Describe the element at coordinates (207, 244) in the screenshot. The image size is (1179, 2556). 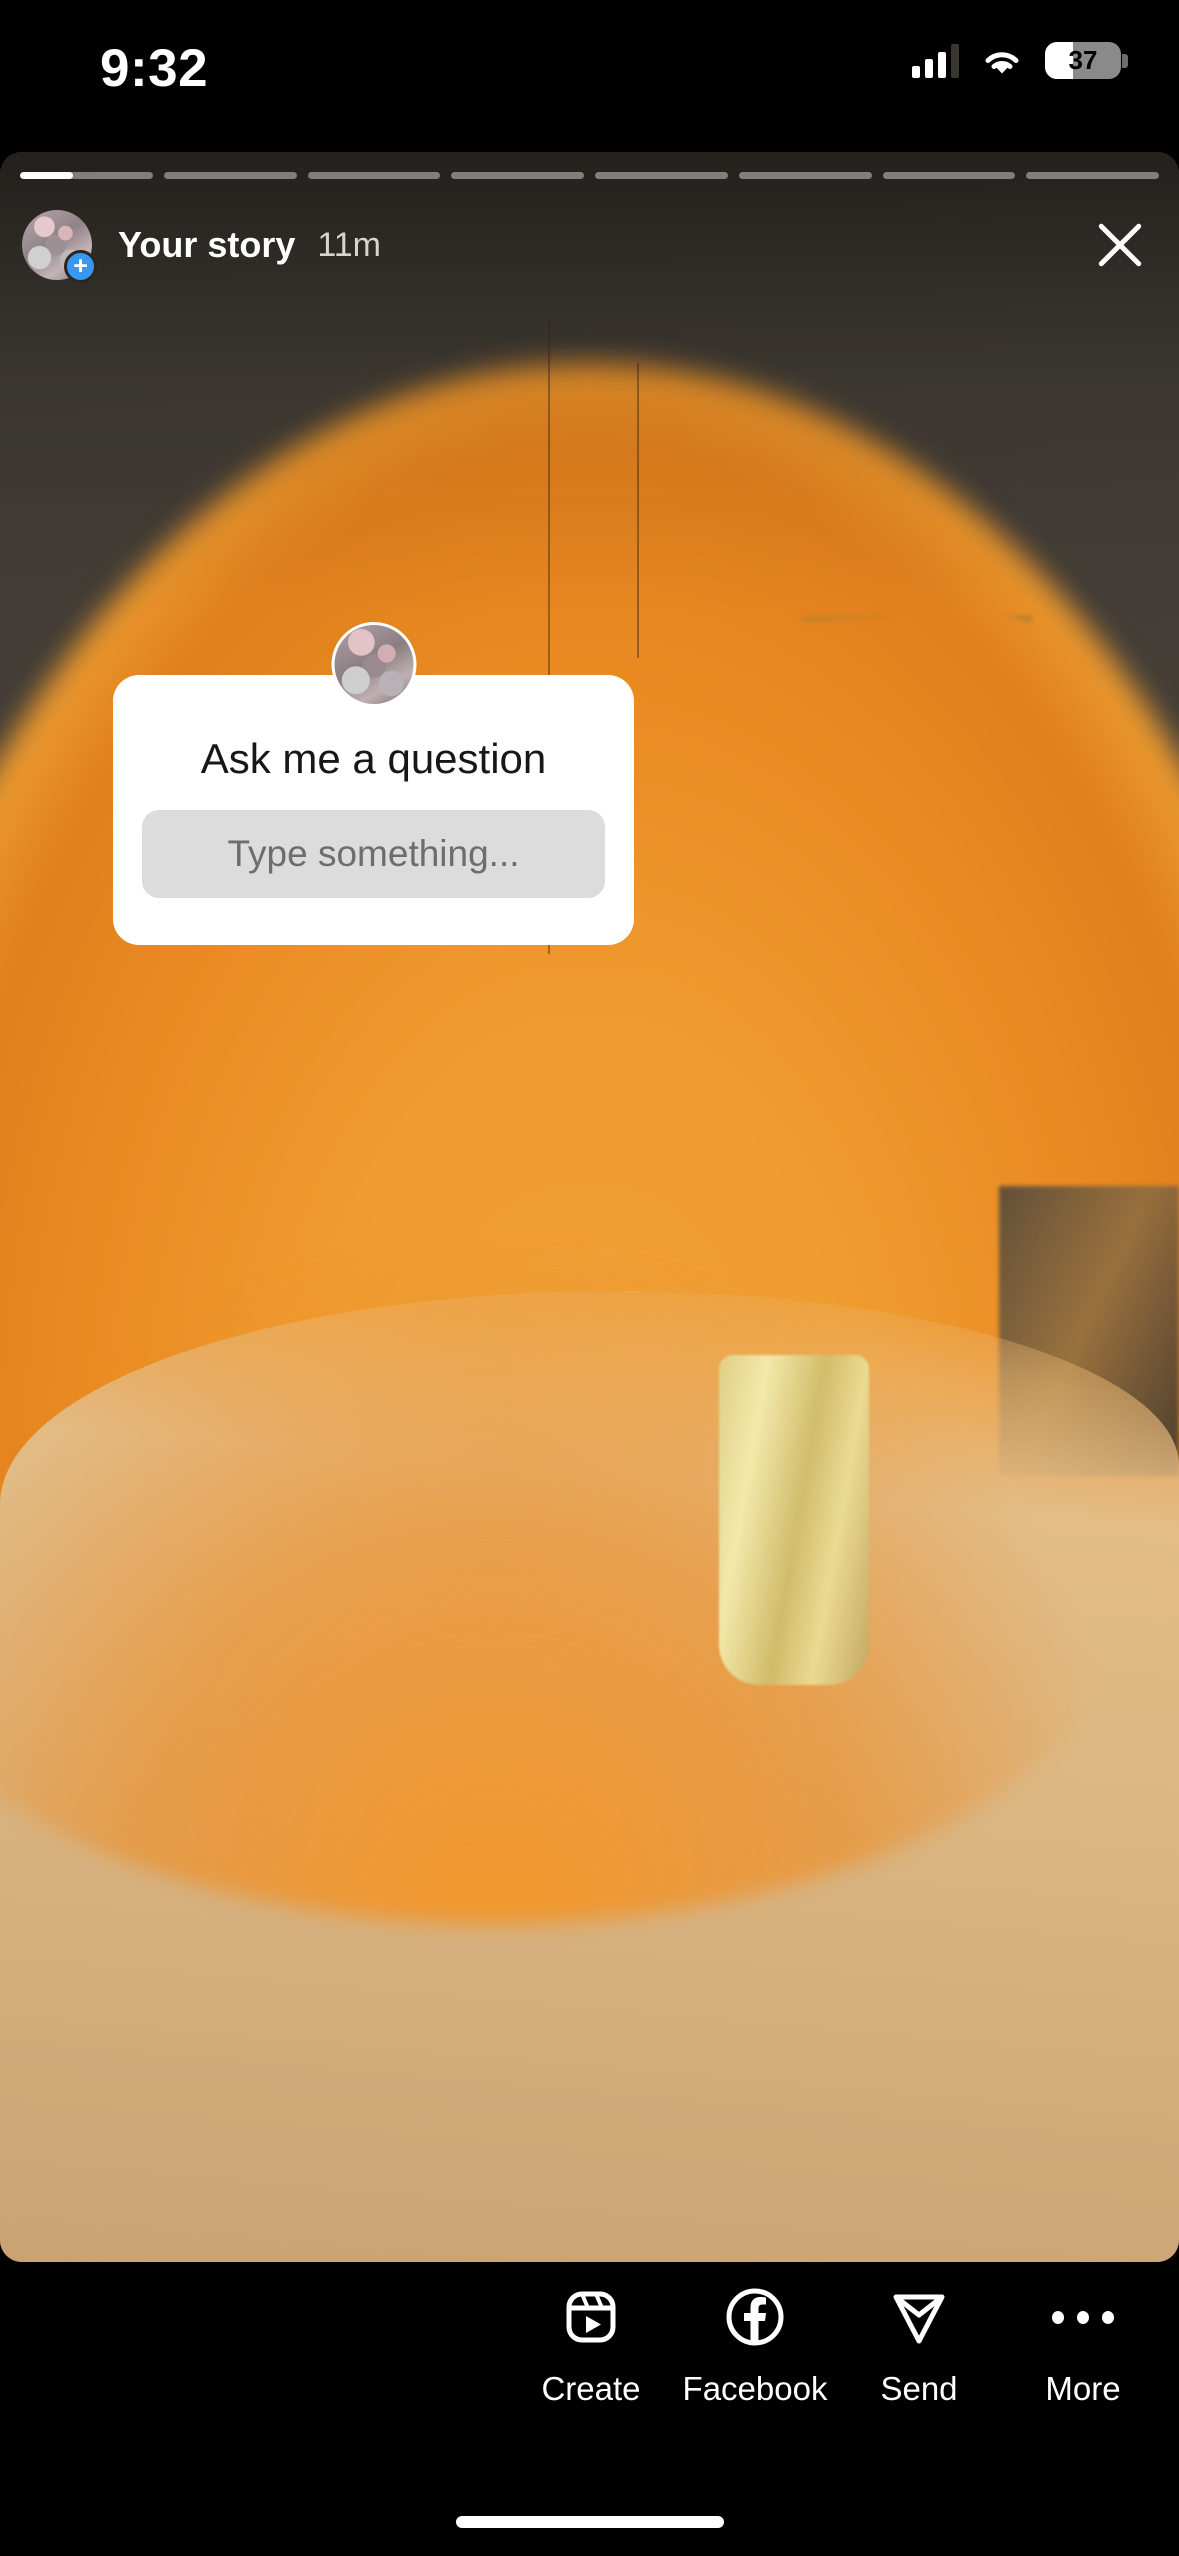
I see `story-author-label: Your story` at that location.